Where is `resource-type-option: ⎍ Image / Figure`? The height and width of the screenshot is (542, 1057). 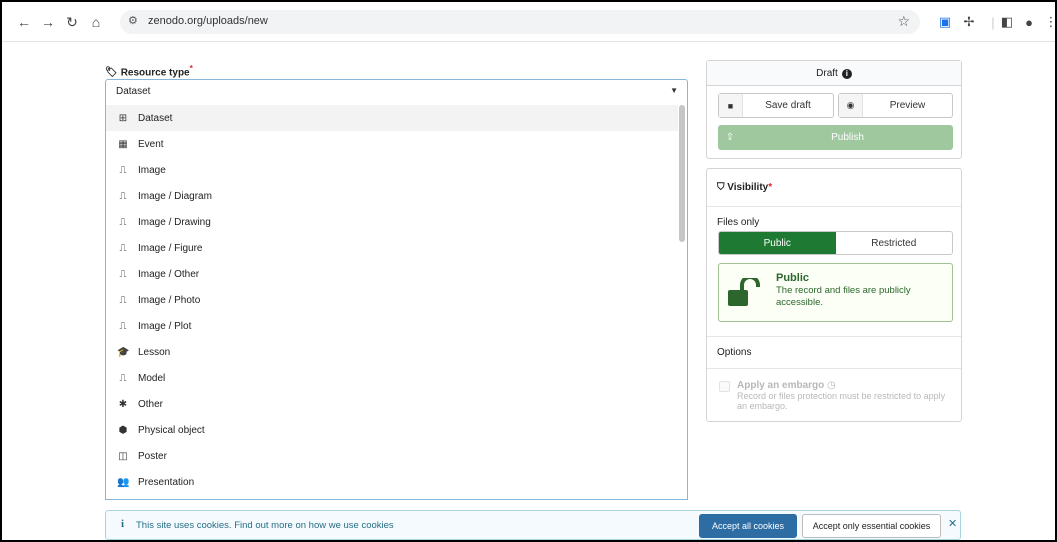
resource-type-option: ⎍ Image / Figure is located at coordinates (392, 248).